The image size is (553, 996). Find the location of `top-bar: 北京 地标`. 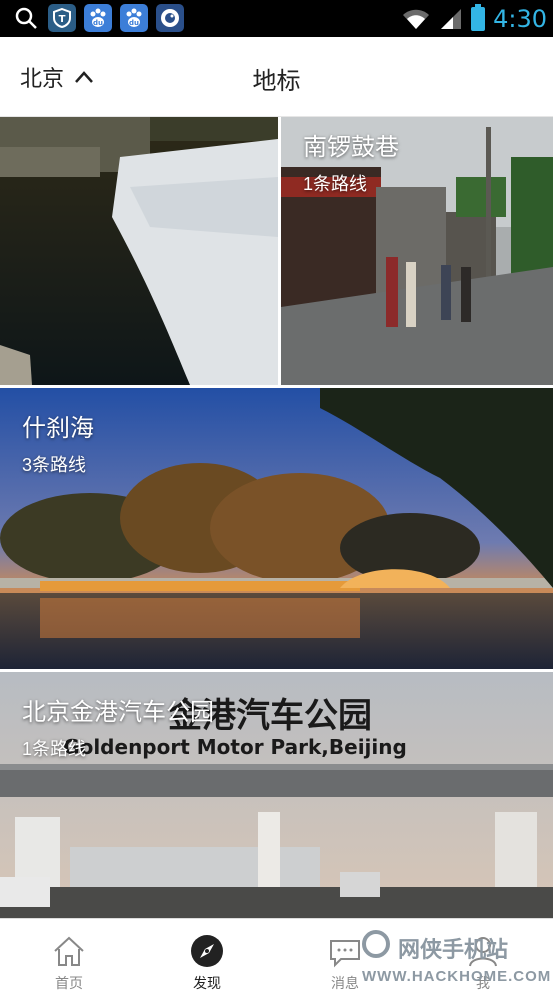

top-bar: 北京 地标 is located at coordinates (276, 77).